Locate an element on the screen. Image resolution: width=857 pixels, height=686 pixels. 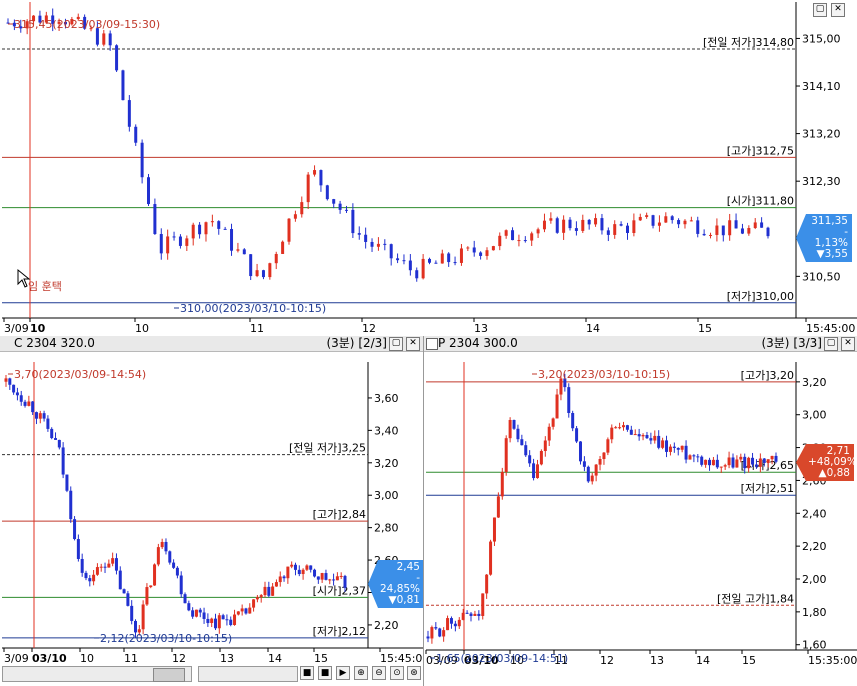
top-x-tick-label: 11 is located at coordinates (257, 328).